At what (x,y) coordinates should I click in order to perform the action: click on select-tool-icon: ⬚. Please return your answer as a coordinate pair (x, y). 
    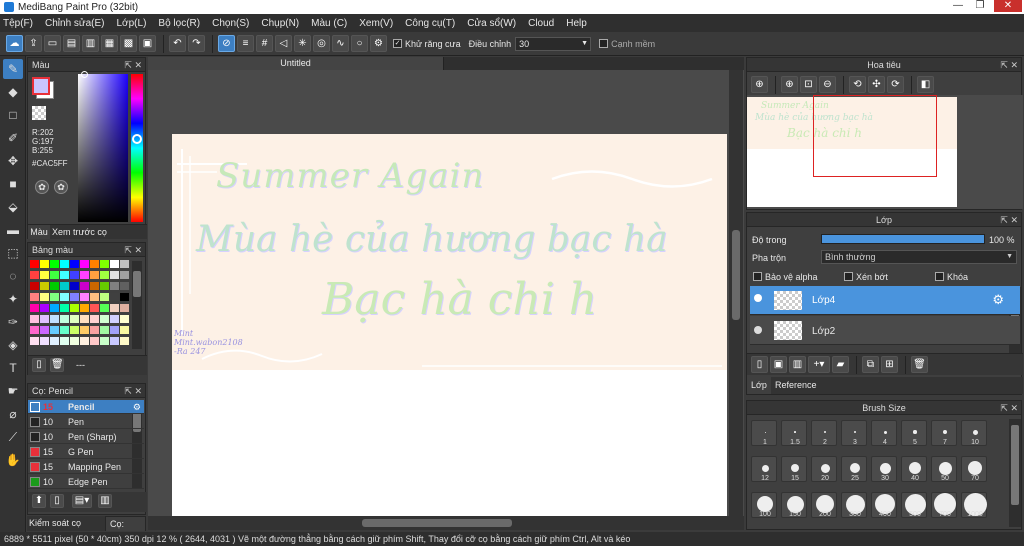
    Looking at the image, I should click on (13, 253).